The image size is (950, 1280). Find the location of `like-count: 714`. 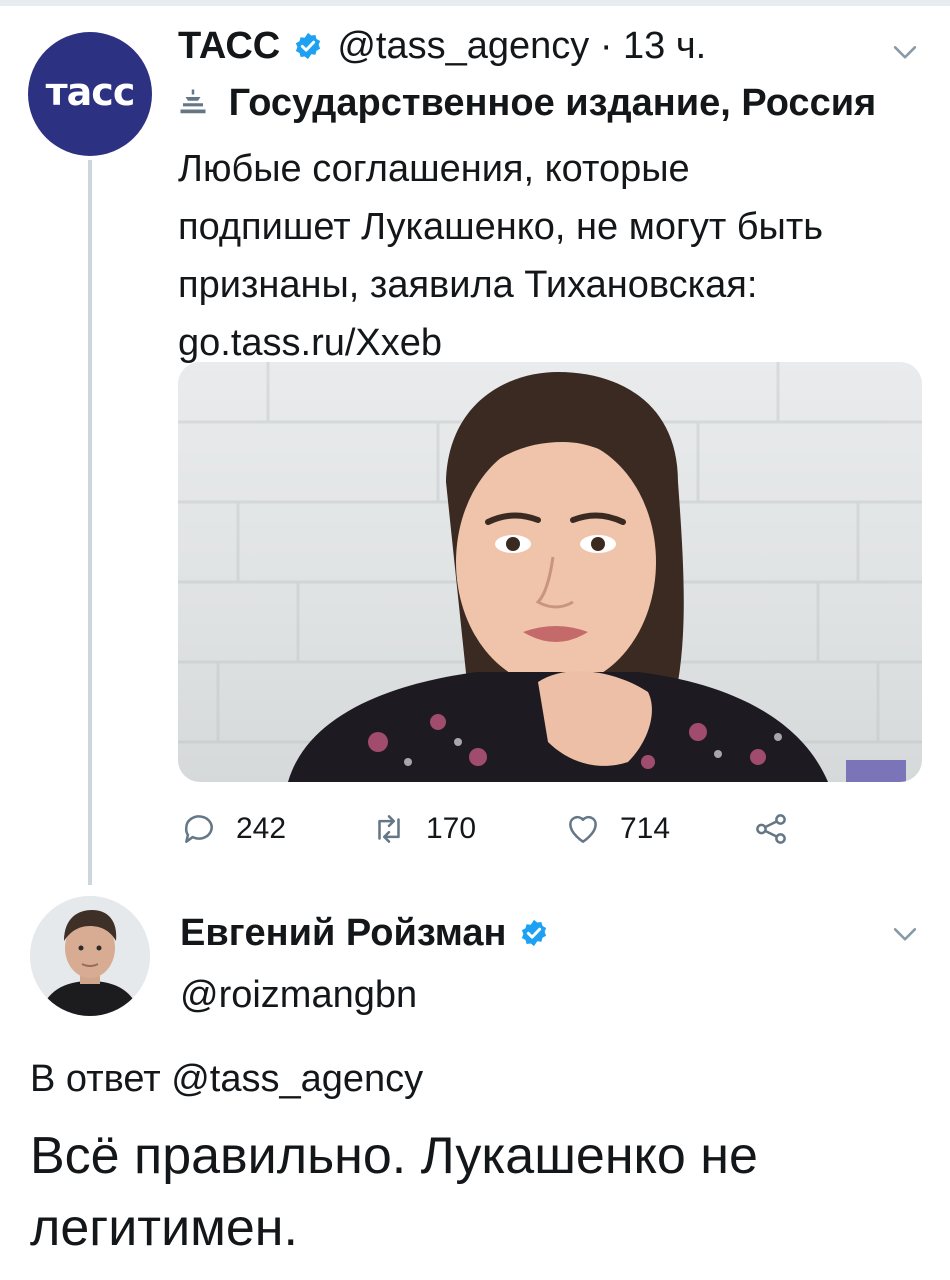

like-count: 714 is located at coordinates (645, 828).